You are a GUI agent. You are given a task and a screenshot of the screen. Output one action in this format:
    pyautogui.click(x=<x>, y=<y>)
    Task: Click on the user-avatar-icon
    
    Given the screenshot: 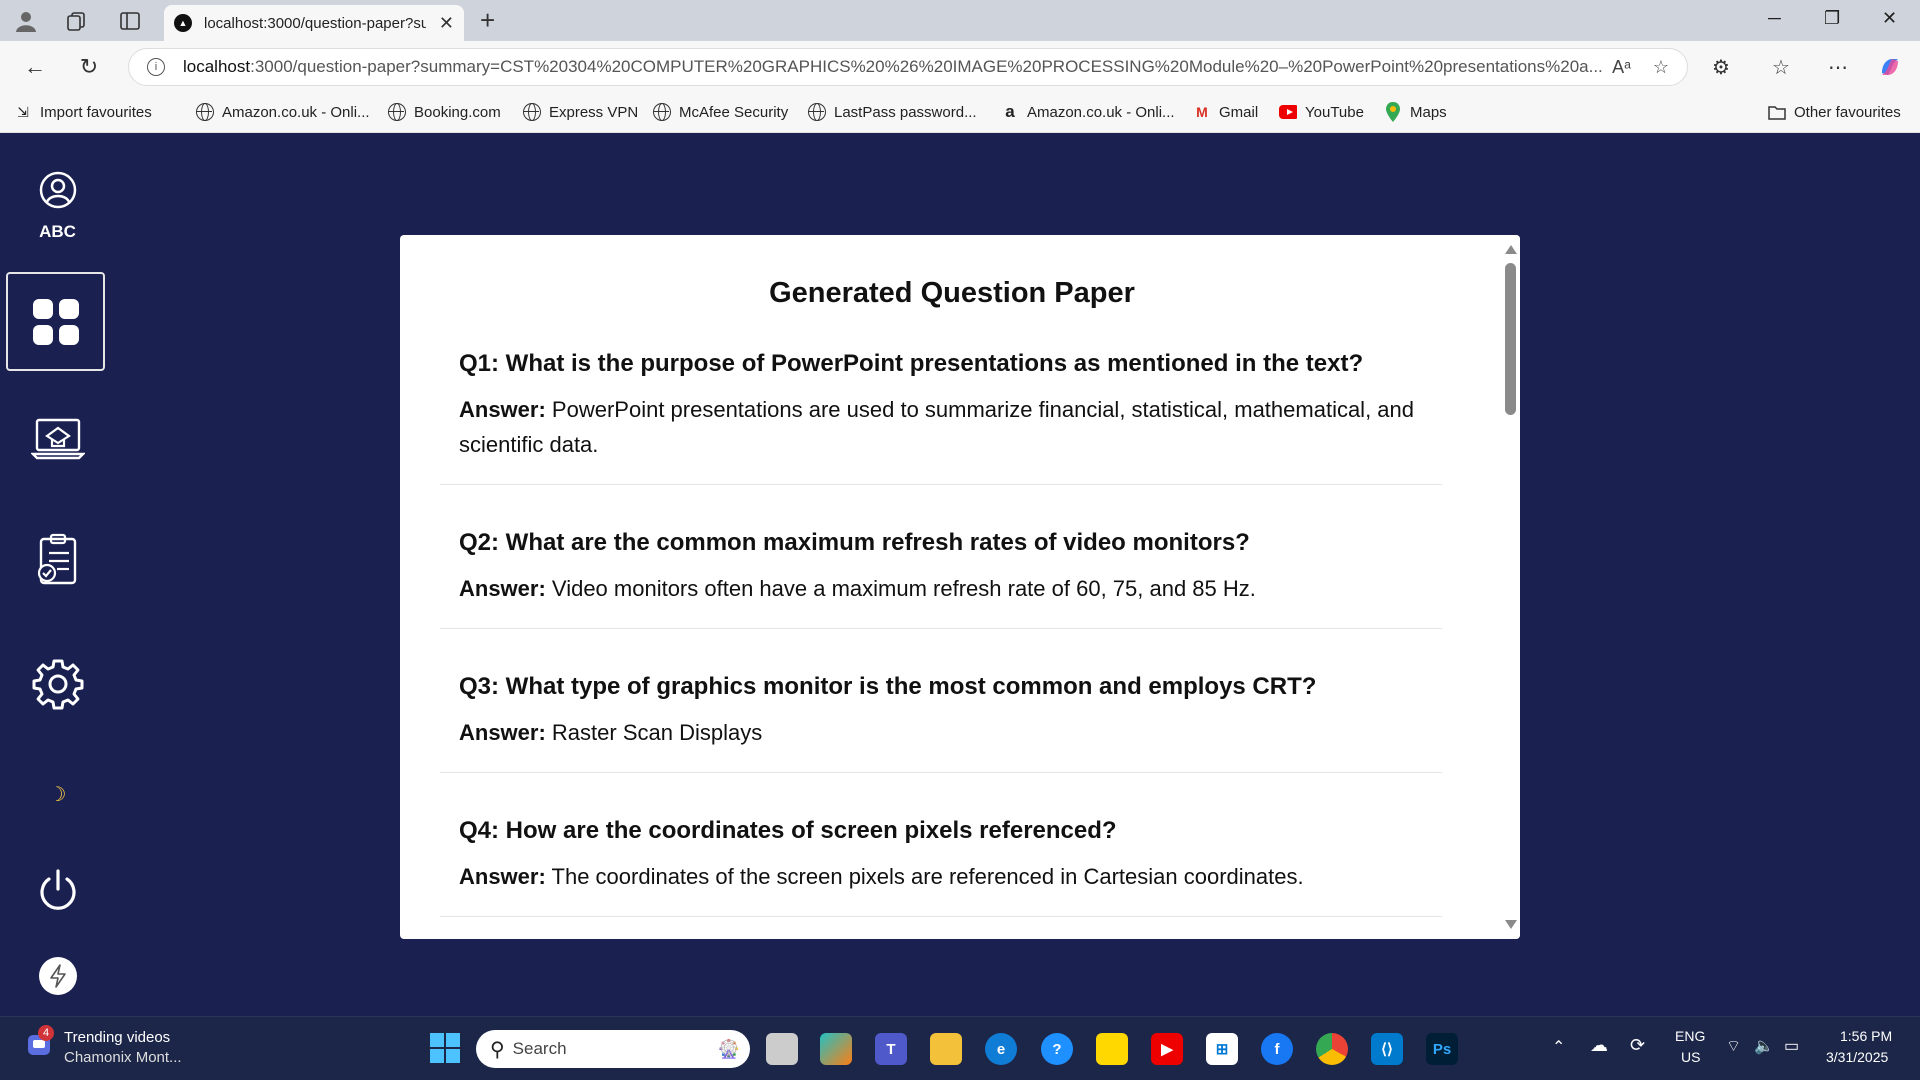 What is the action you would take?
    pyautogui.click(x=57, y=190)
    